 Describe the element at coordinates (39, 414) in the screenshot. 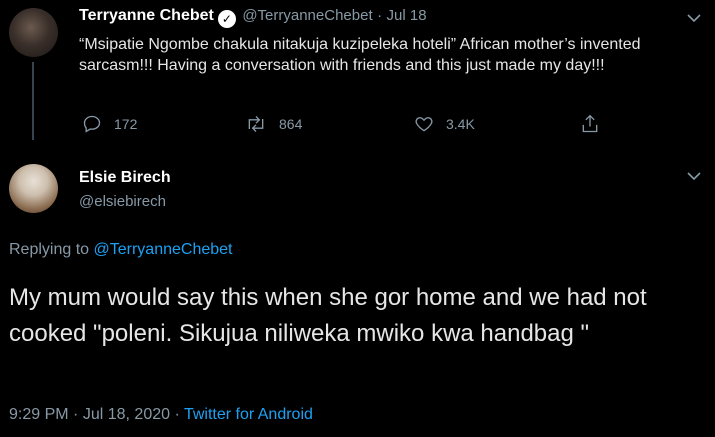

I see `reply-time: 9:29 PM` at that location.